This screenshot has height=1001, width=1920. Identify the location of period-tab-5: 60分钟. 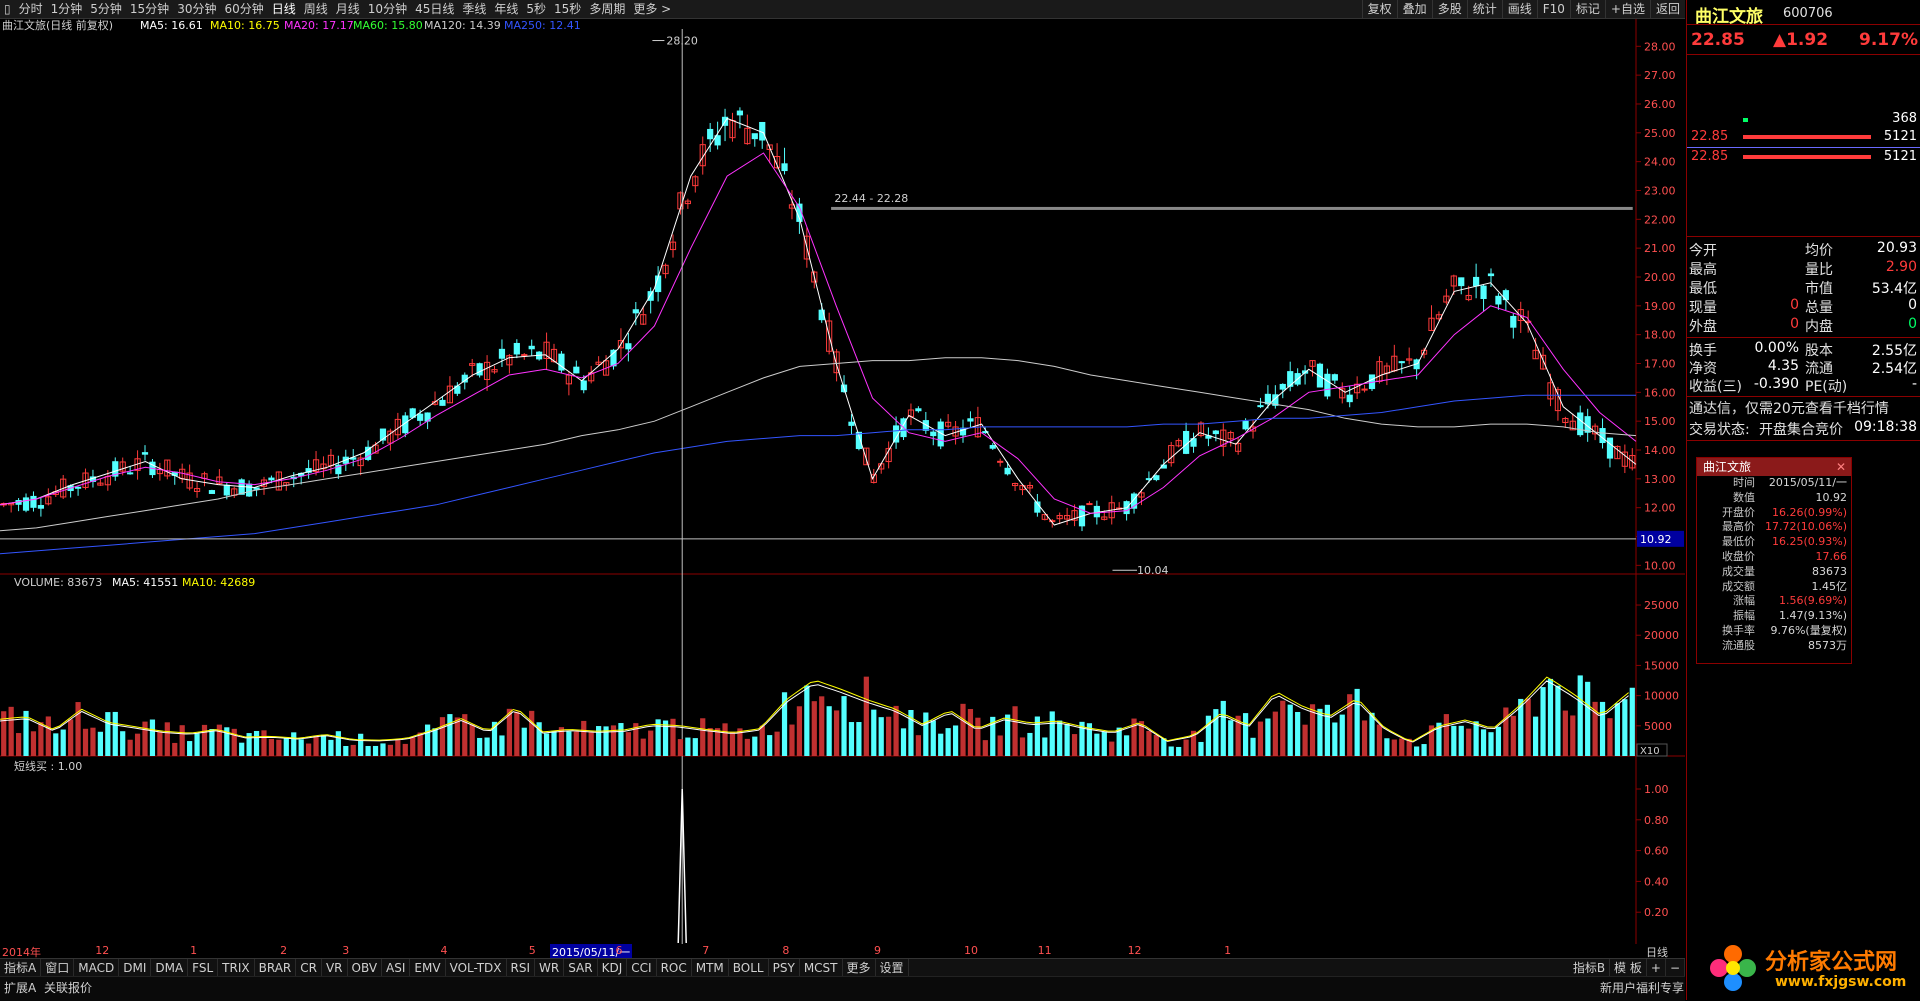
(243, 9).